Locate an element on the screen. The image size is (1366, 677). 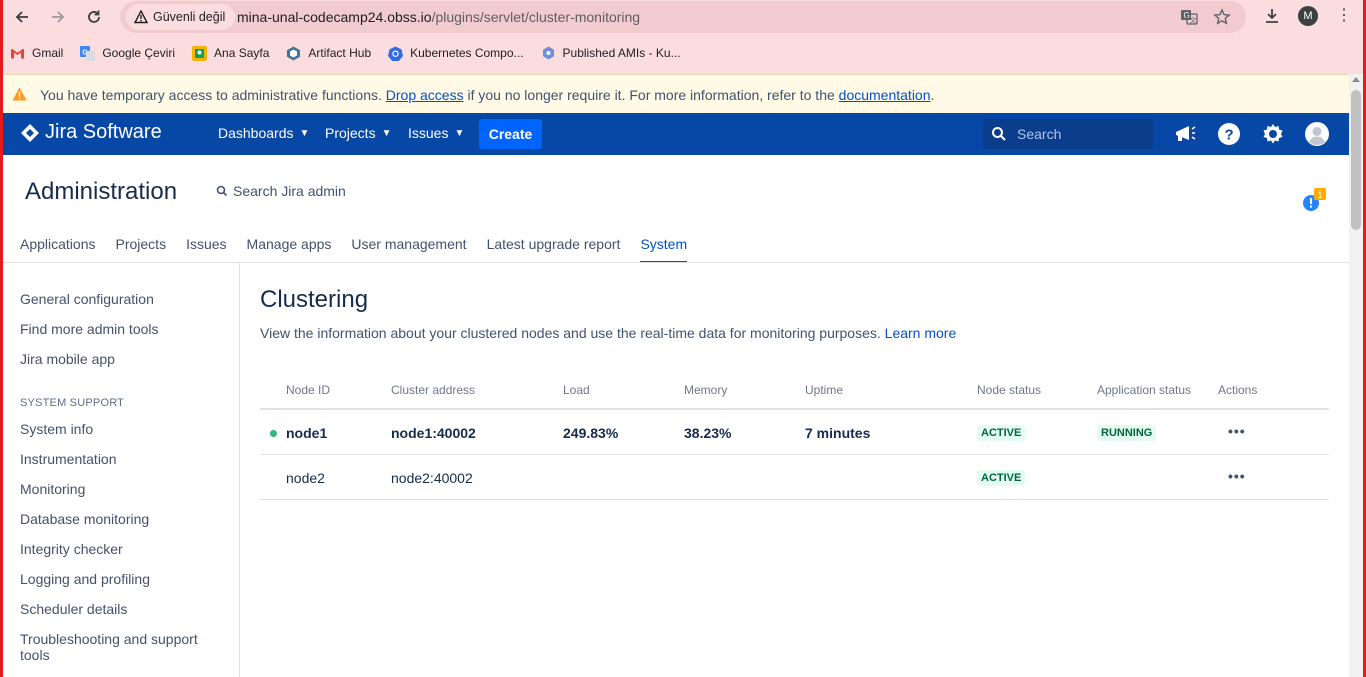
sidebar-item-general-configuration: General configuration is located at coordinates (87, 299).